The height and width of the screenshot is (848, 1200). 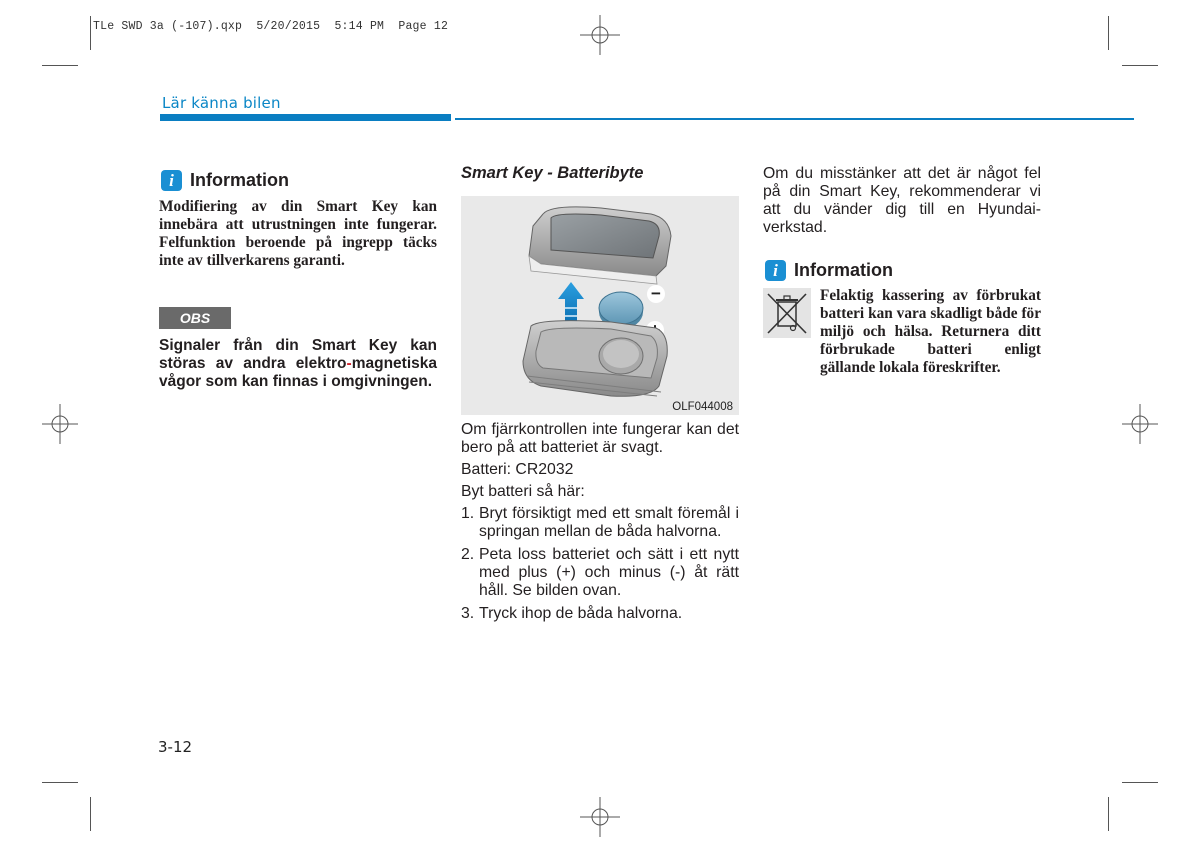 I want to click on info-heading-right: i Information, so click(x=829, y=270).